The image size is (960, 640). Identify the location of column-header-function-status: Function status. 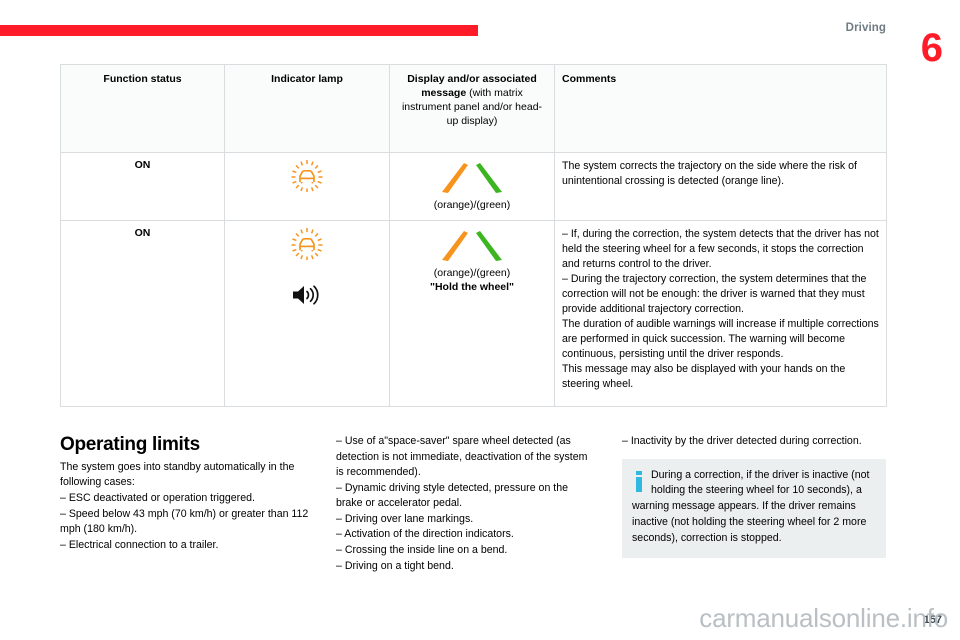
(142, 108).